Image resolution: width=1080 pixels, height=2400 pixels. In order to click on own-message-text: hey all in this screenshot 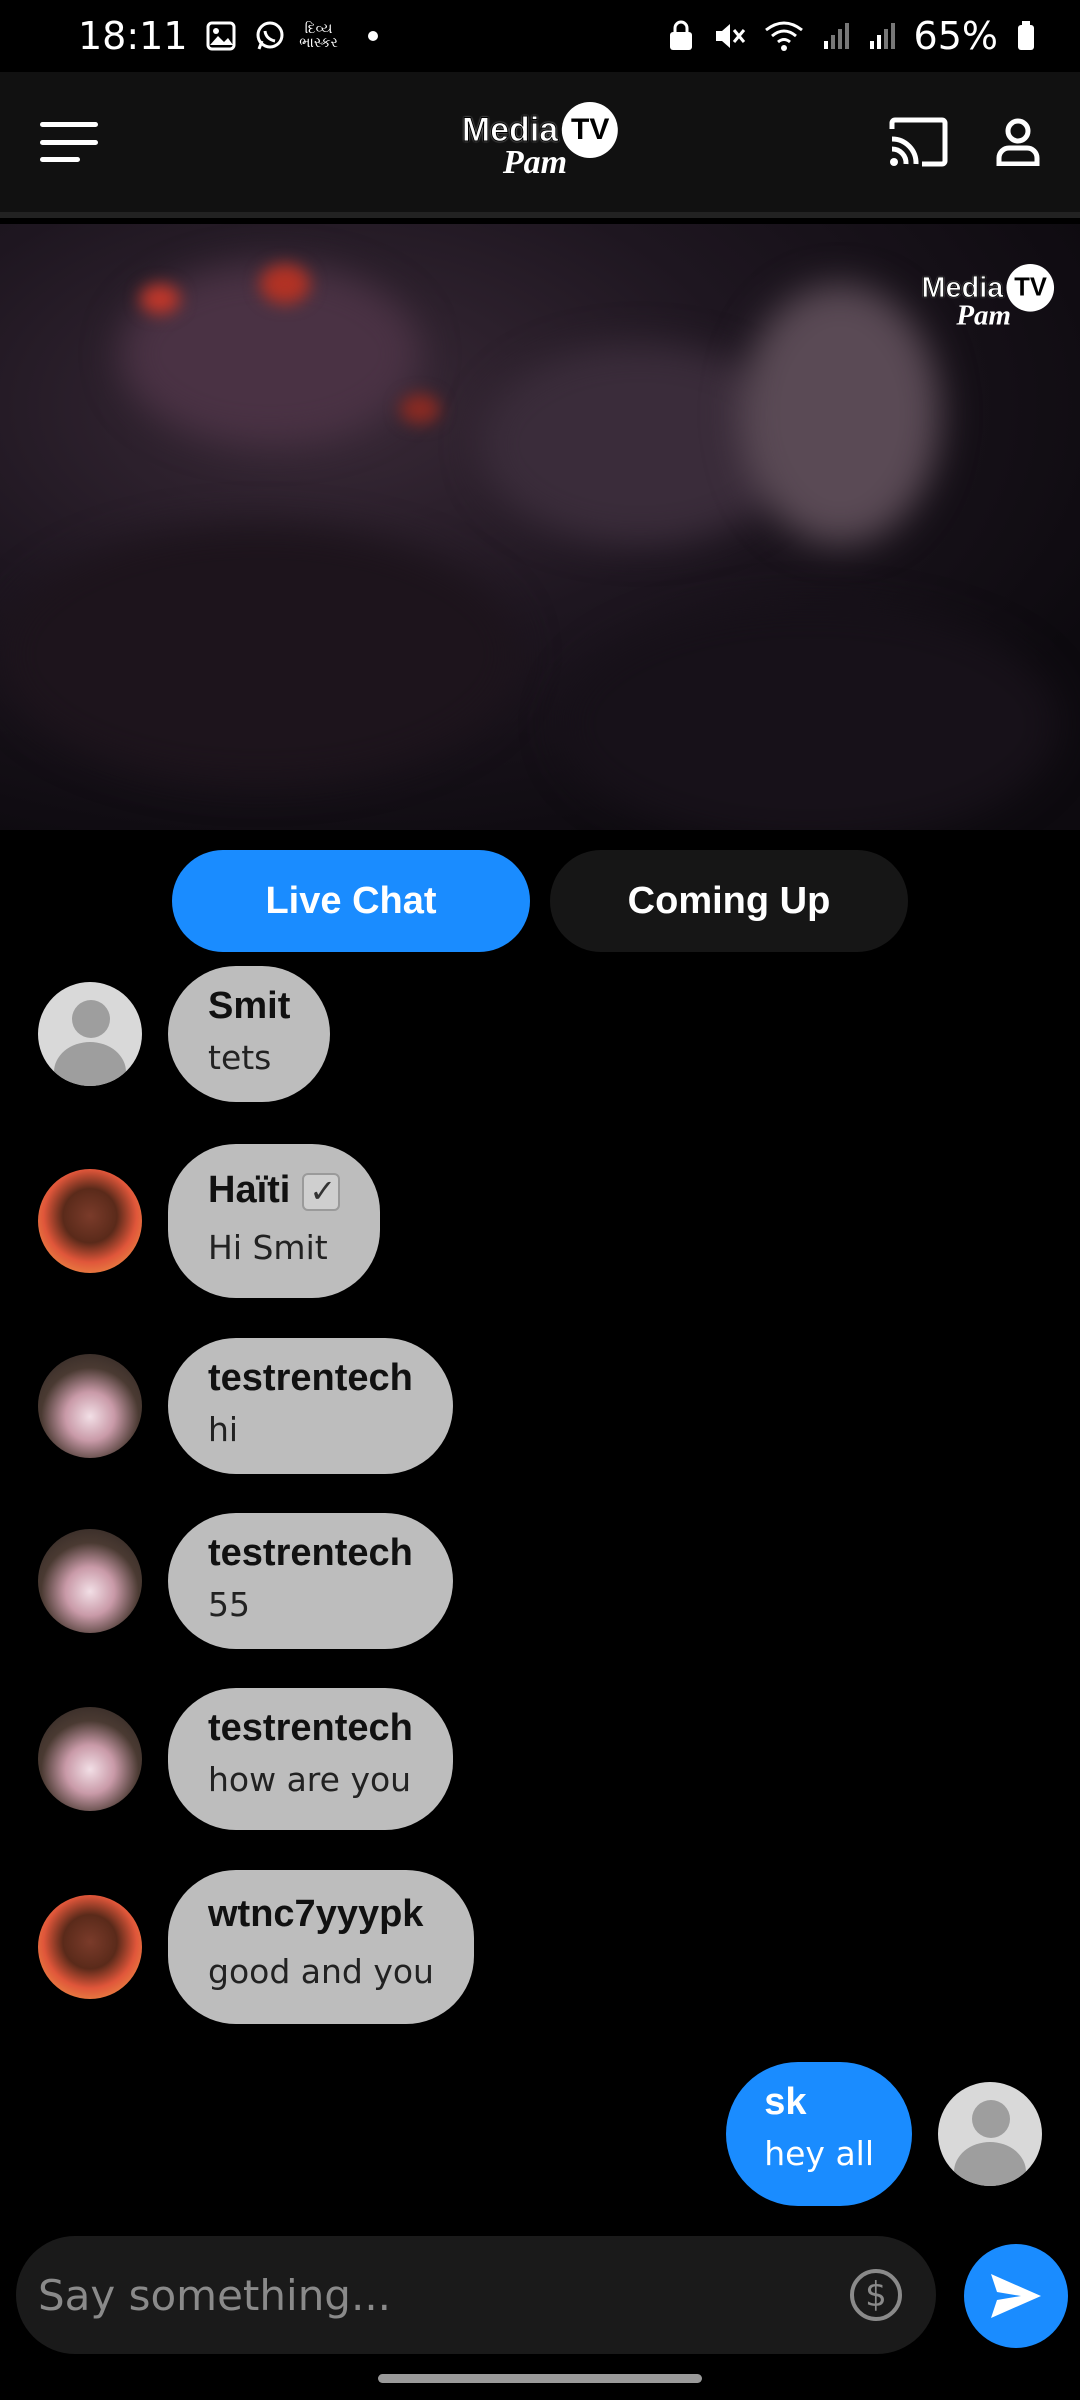, I will do `click(819, 2153)`.